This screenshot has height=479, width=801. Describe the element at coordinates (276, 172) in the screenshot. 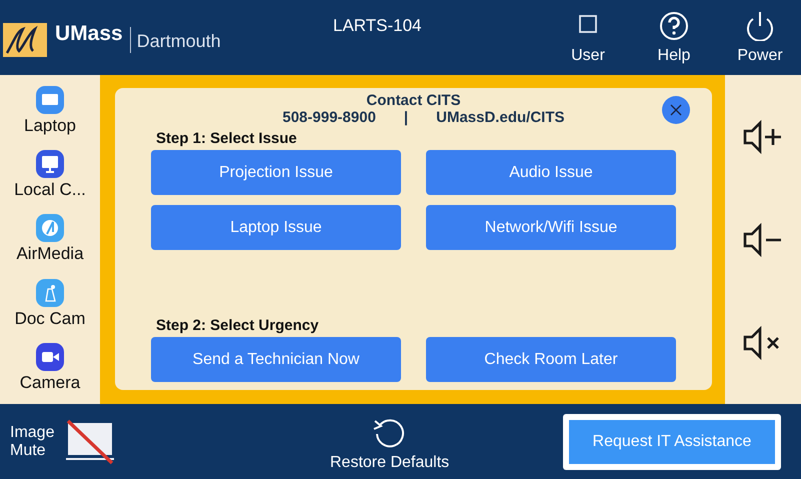

I see `option-button: Projection Issue` at that location.